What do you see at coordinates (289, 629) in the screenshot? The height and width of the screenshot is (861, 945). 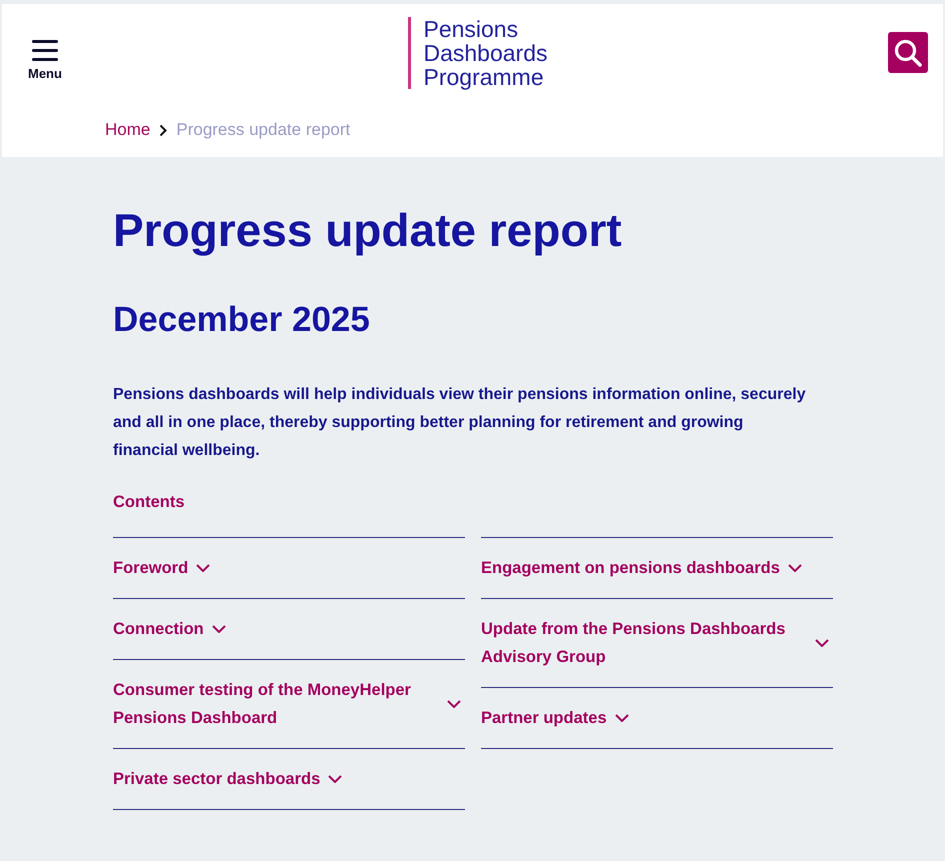 I see `contents-toggle: Connection` at bounding box center [289, 629].